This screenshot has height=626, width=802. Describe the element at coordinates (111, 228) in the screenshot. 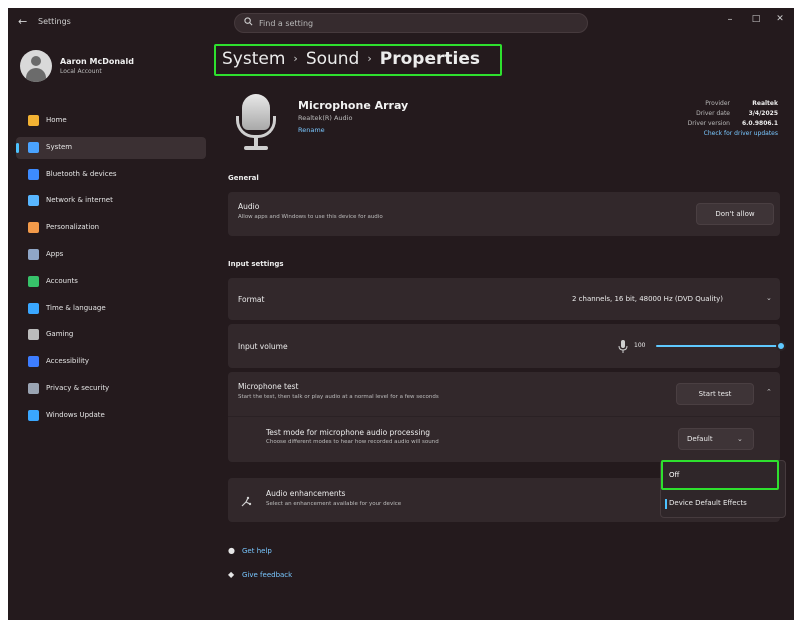

I see `sidebar-item-personalization: Personalization` at that location.